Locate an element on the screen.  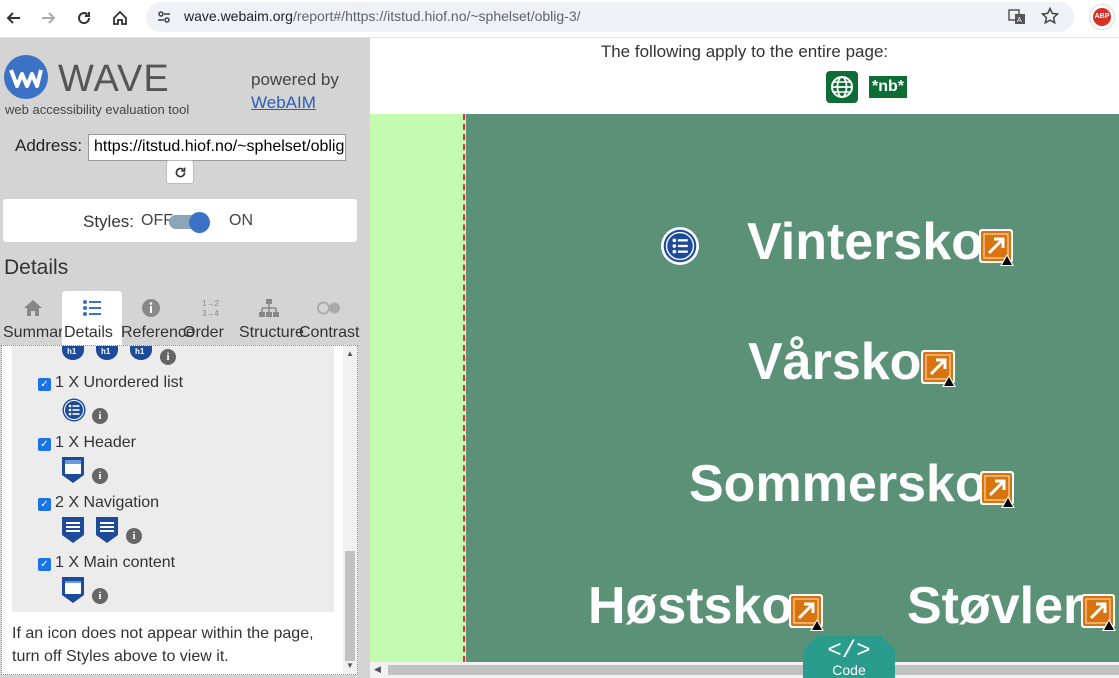
forward-icon is located at coordinates (48, 18).